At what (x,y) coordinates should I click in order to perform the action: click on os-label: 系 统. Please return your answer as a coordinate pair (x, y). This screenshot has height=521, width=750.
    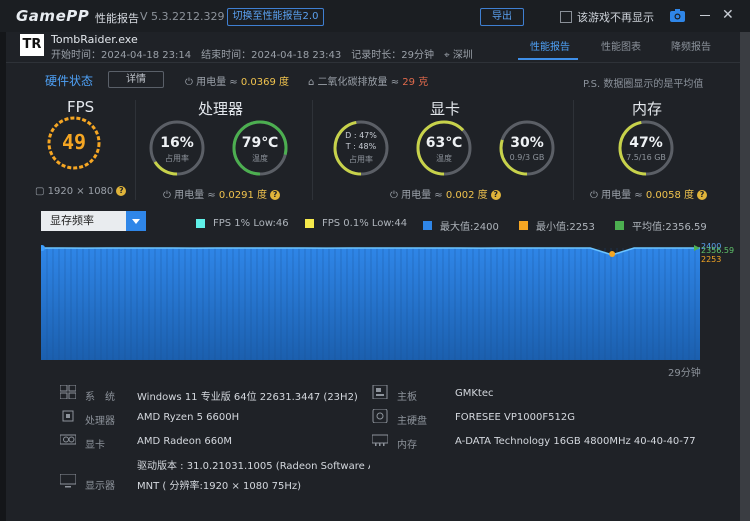
    Looking at the image, I should click on (100, 397).